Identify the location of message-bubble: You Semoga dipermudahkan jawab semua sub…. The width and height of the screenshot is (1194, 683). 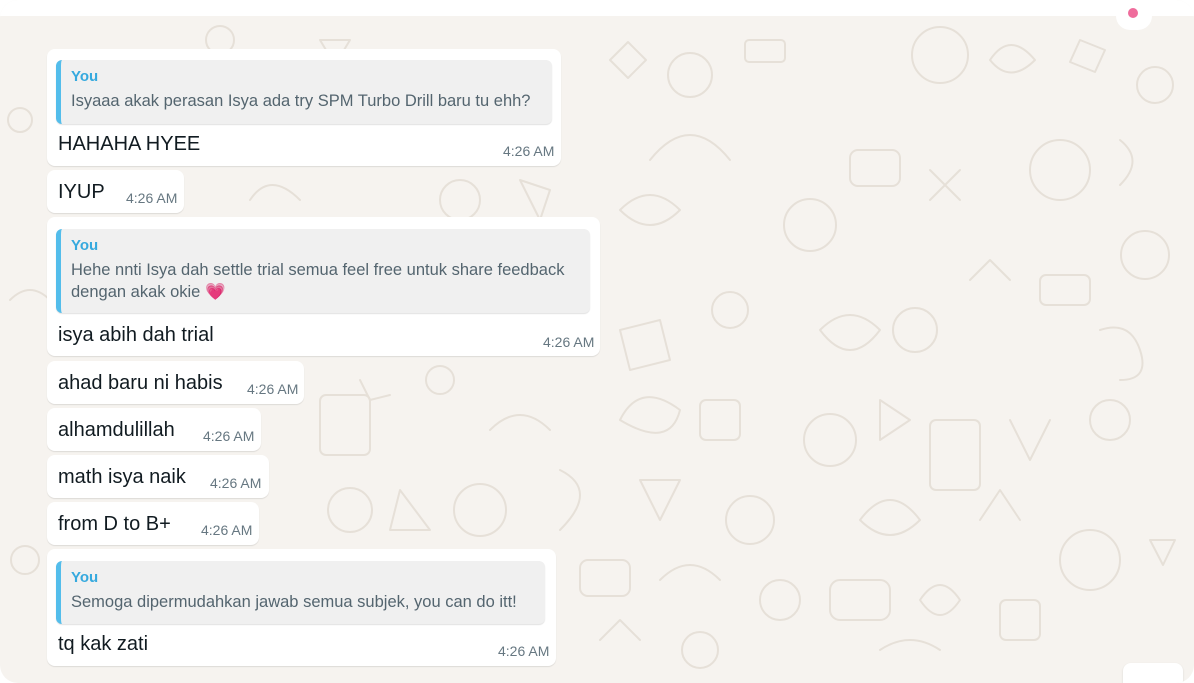
(301, 607).